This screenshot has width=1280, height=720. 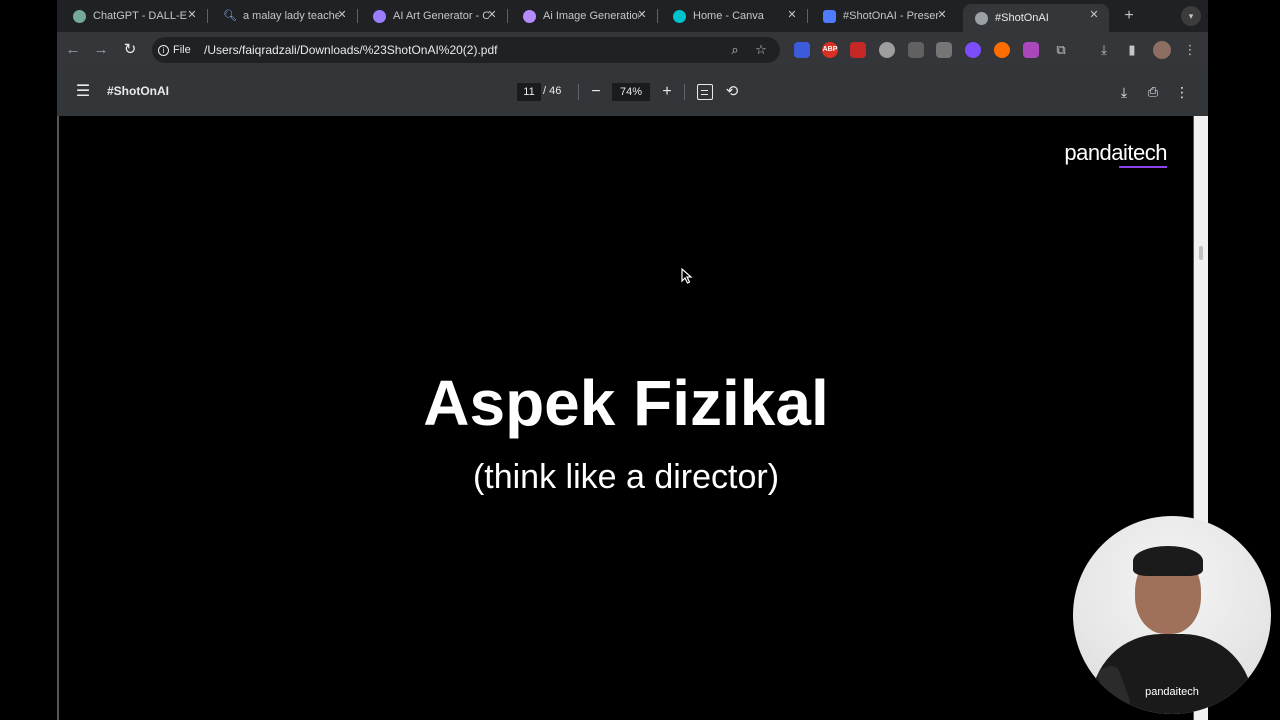 I want to click on zoom-icon: ⌕, so click(x=735, y=50).